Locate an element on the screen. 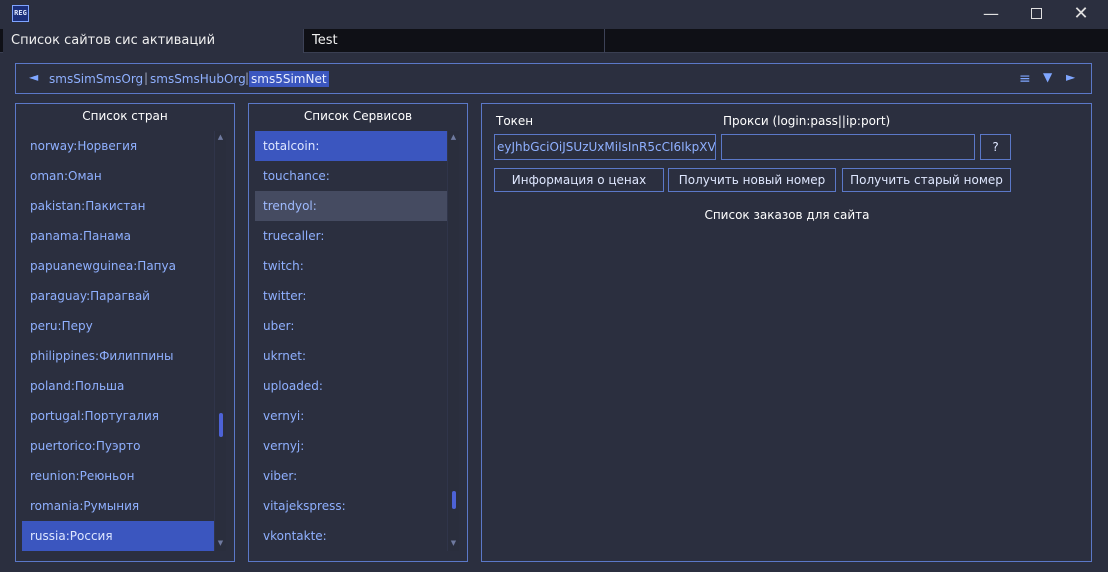 This screenshot has width=1108, height=572. list-item: papuanewguinea:Папуа is located at coordinates (118, 266).